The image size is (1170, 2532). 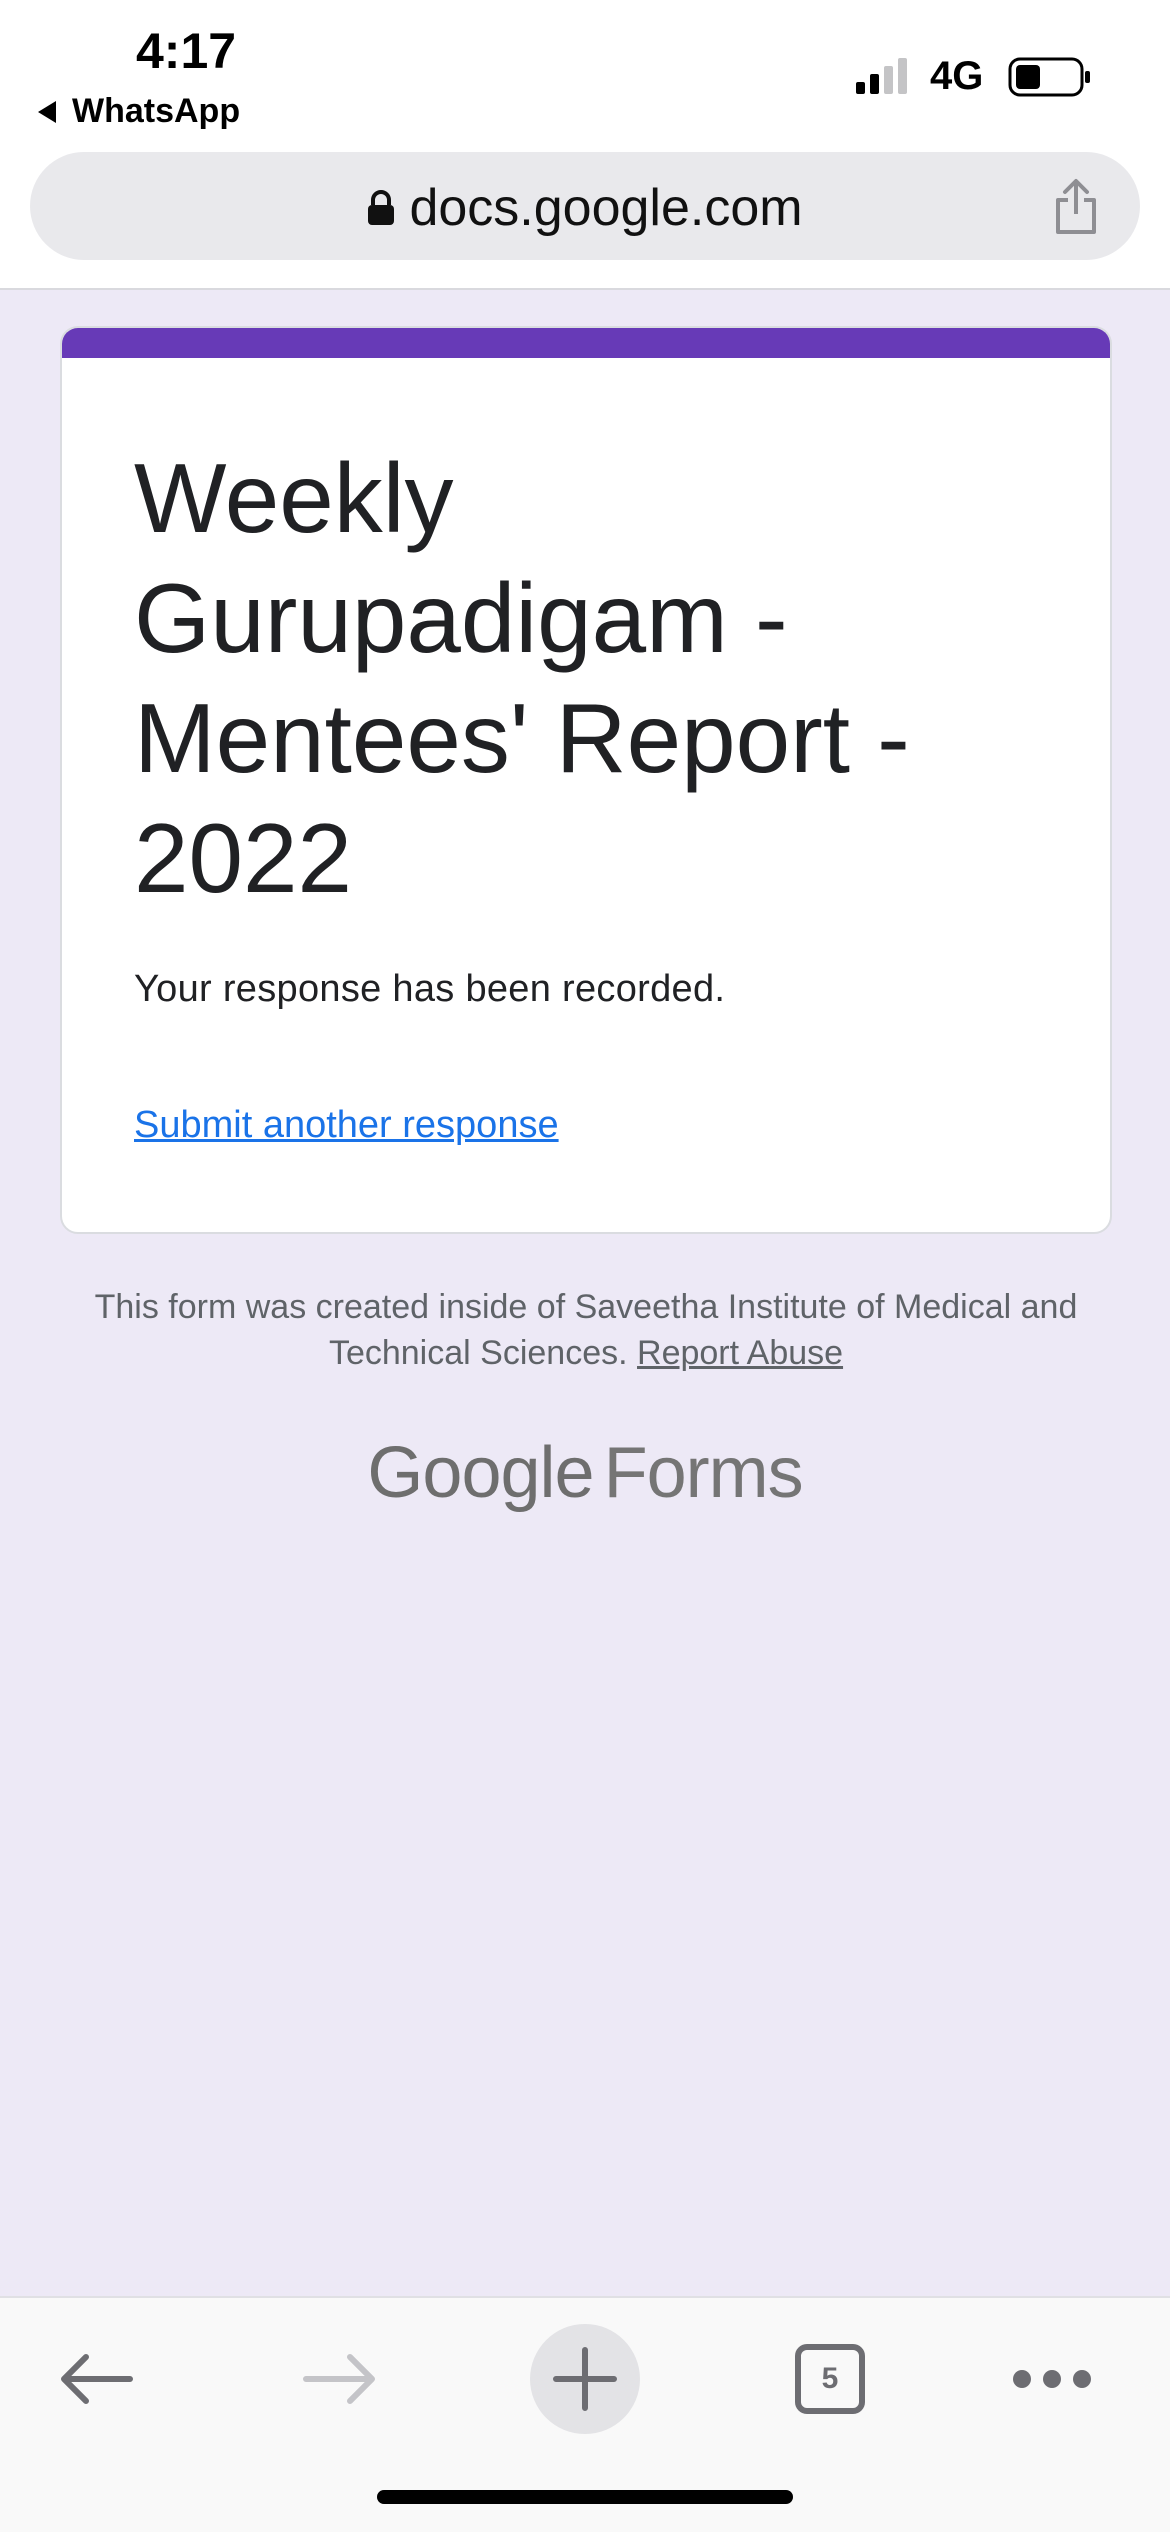 I want to click on battery-icon, so click(x=1049, y=77).